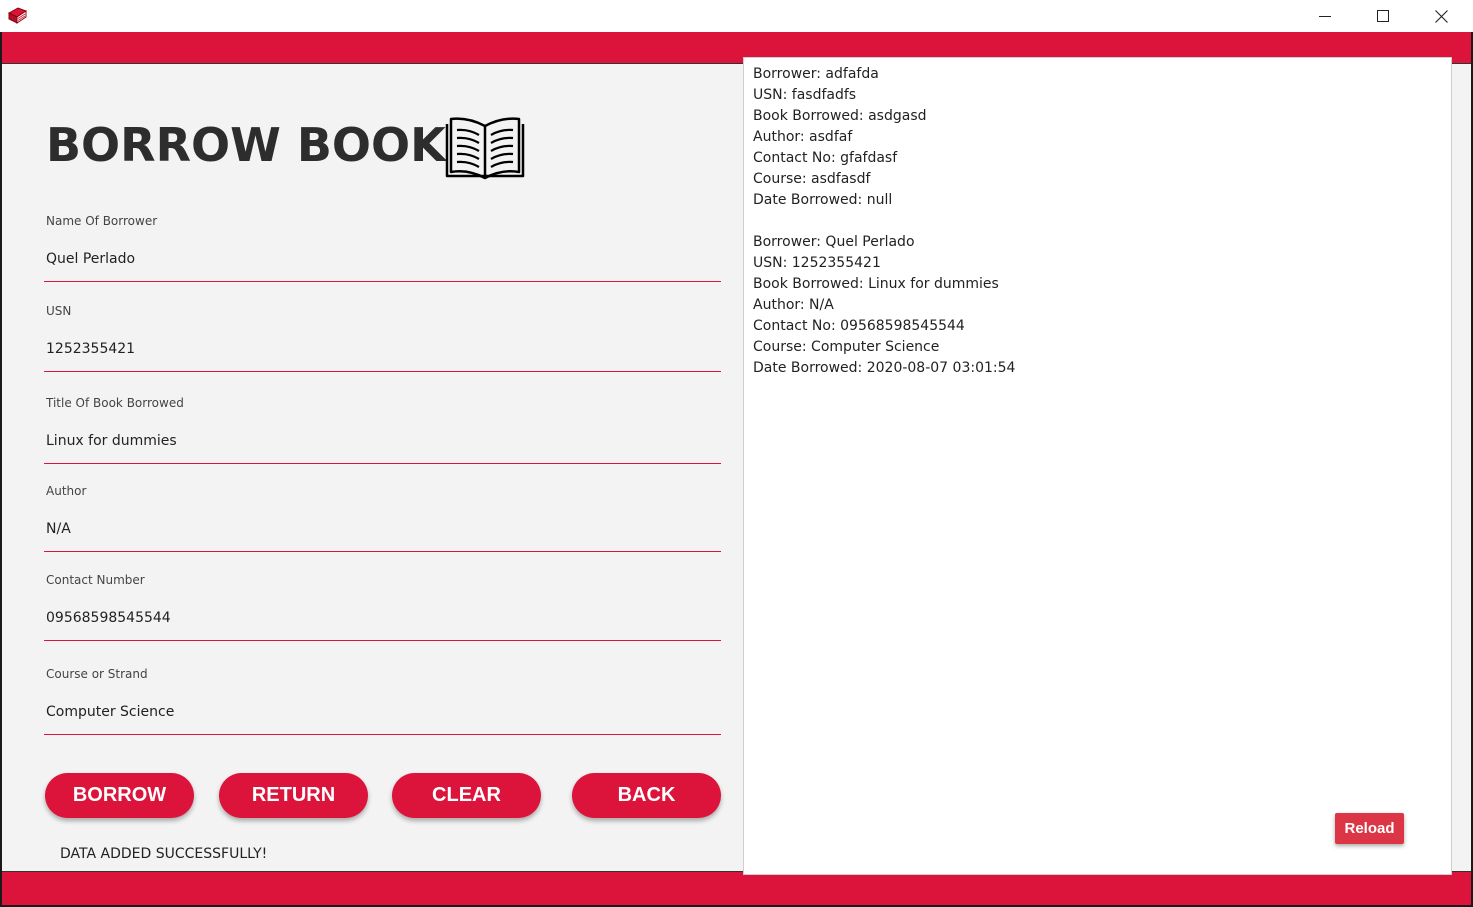 Image resolution: width=1473 pixels, height=907 pixels. What do you see at coordinates (812, 179) in the screenshot?
I see `record-line: Course: asdfasdf` at bounding box center [812, 179].